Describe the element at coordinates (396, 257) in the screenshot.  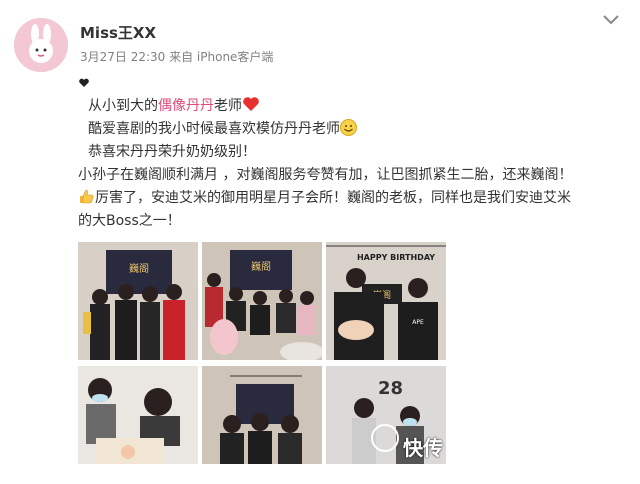
I see `photo3-banner: HAPPY BIRTHDAY` at that location.